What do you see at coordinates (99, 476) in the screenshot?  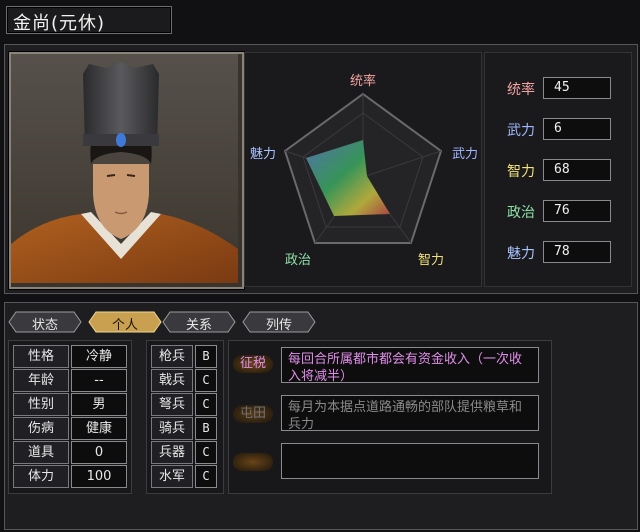 I see `personal-value: 100` at bounding box center [99, 476].